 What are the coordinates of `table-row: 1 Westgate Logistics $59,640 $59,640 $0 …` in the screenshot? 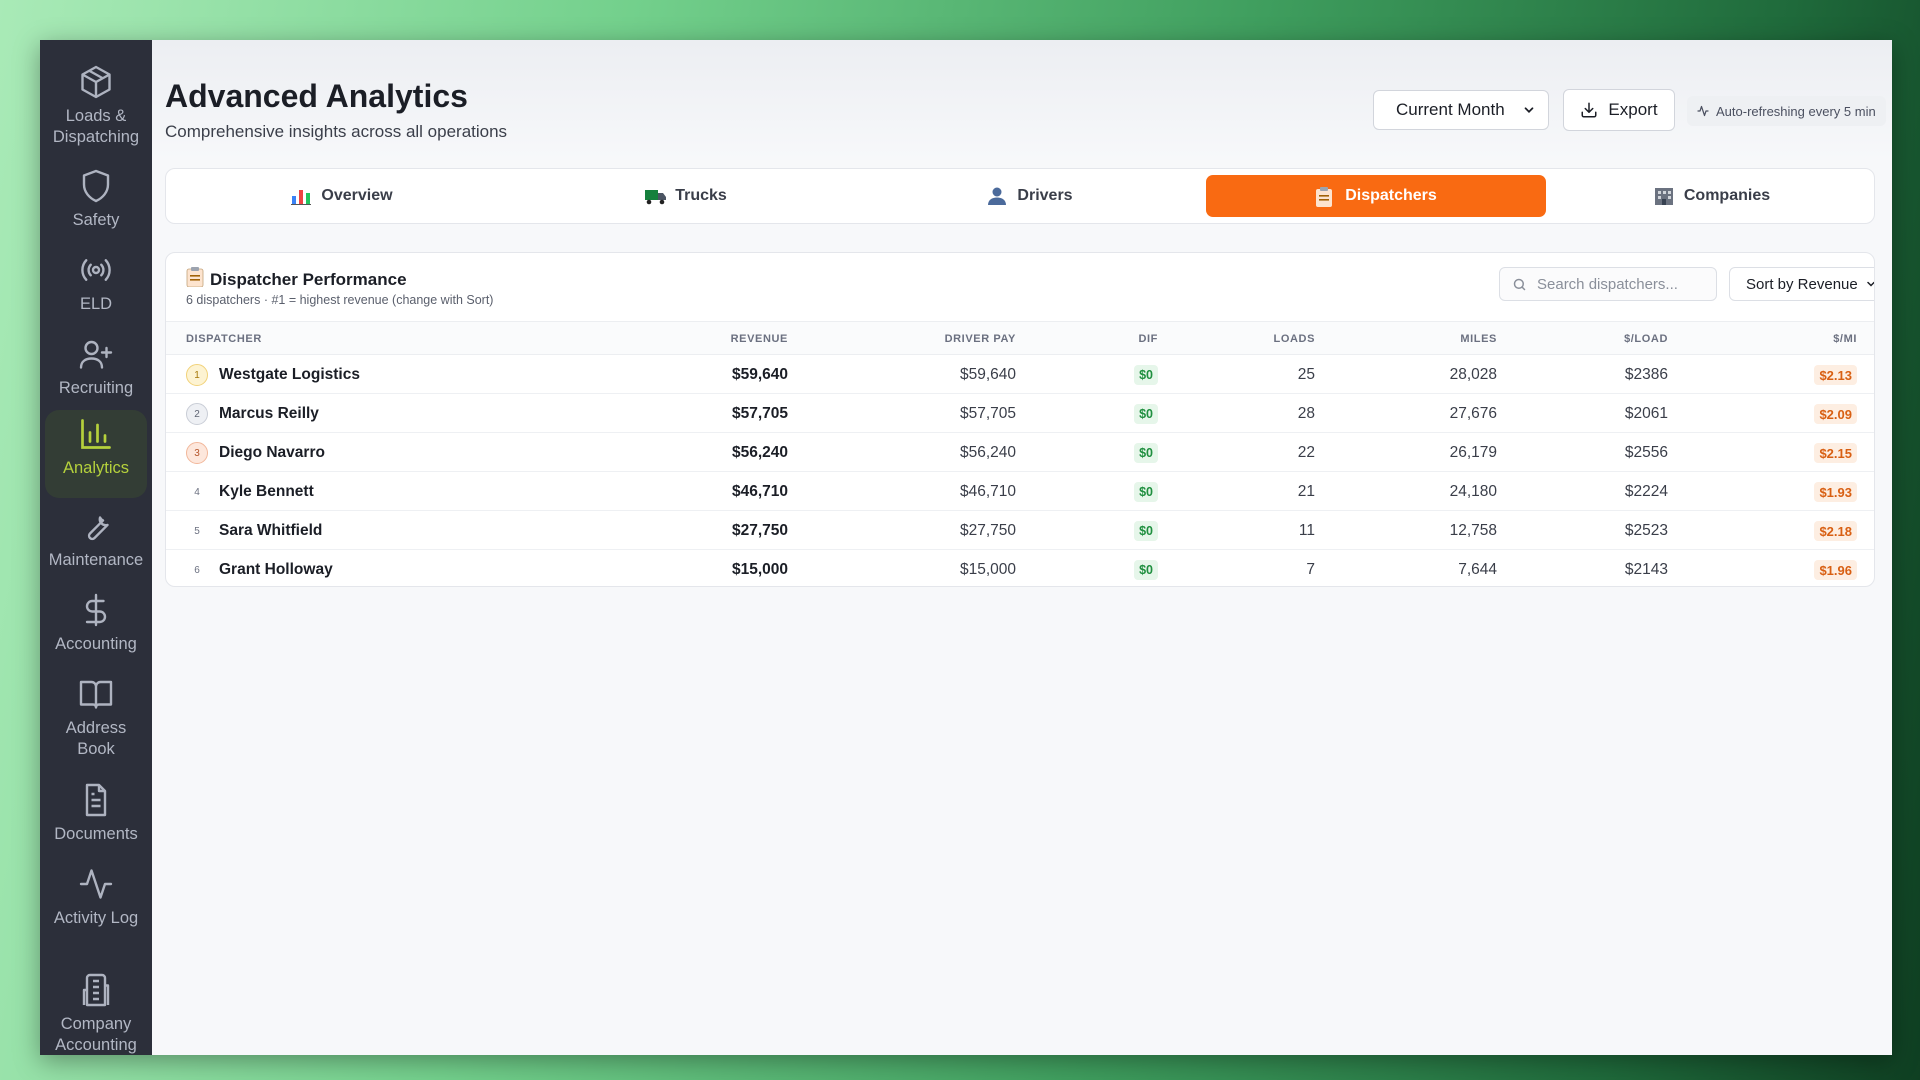 It's located at (1020, 374).